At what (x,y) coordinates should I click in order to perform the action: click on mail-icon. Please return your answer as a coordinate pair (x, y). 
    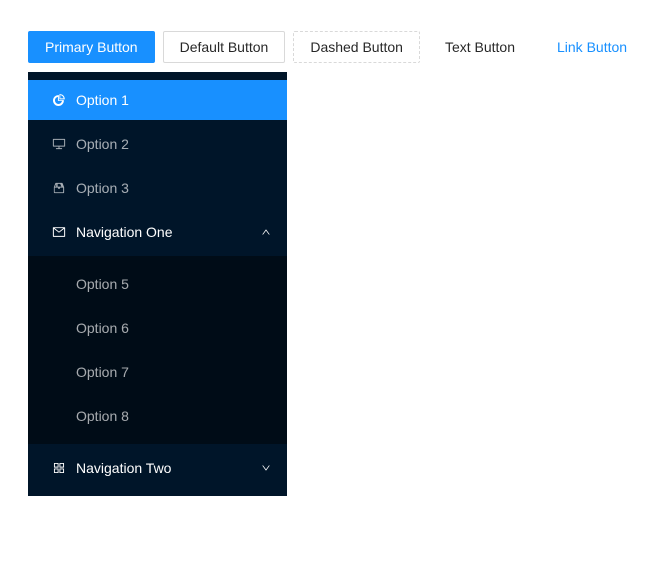
    Looking at the image, I should click on (59, 232).